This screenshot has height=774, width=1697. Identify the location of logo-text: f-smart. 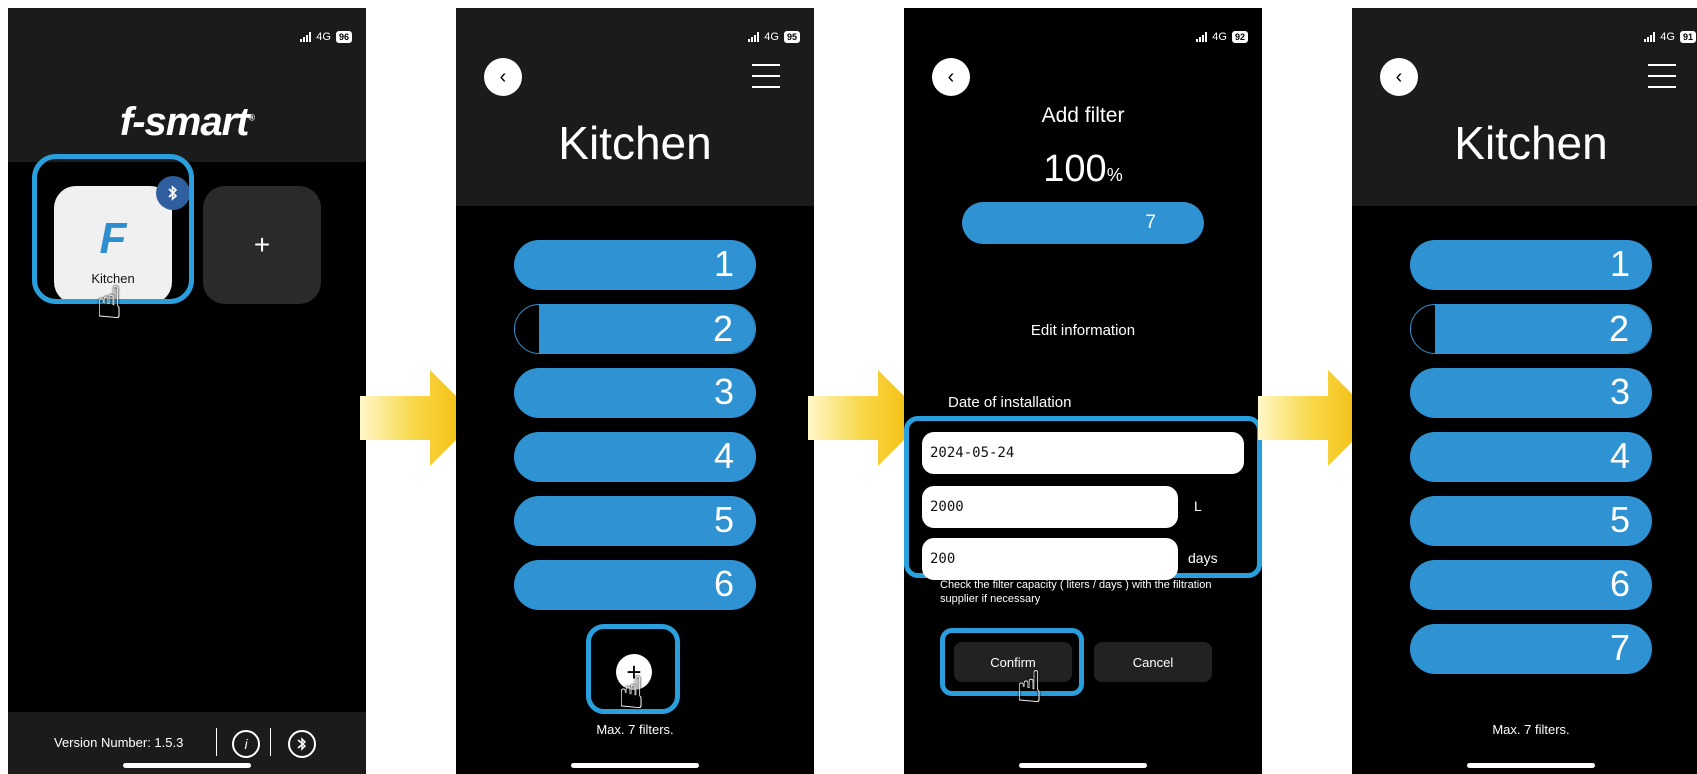
(184, 122).